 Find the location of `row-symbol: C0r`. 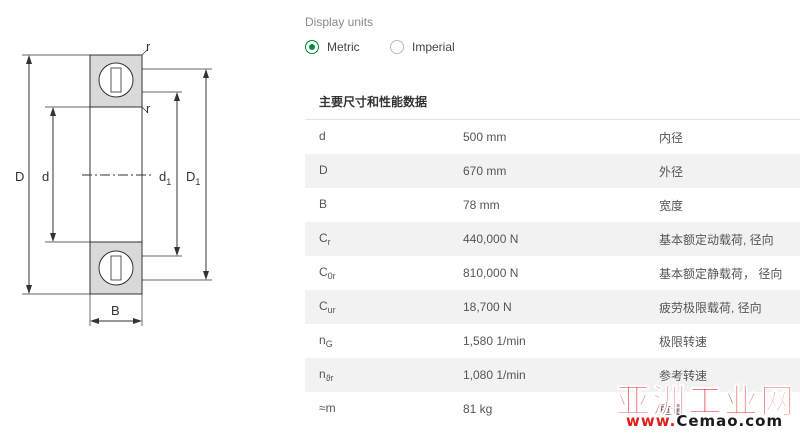

row-symbol: C0r is located at coordinates (327, 273).